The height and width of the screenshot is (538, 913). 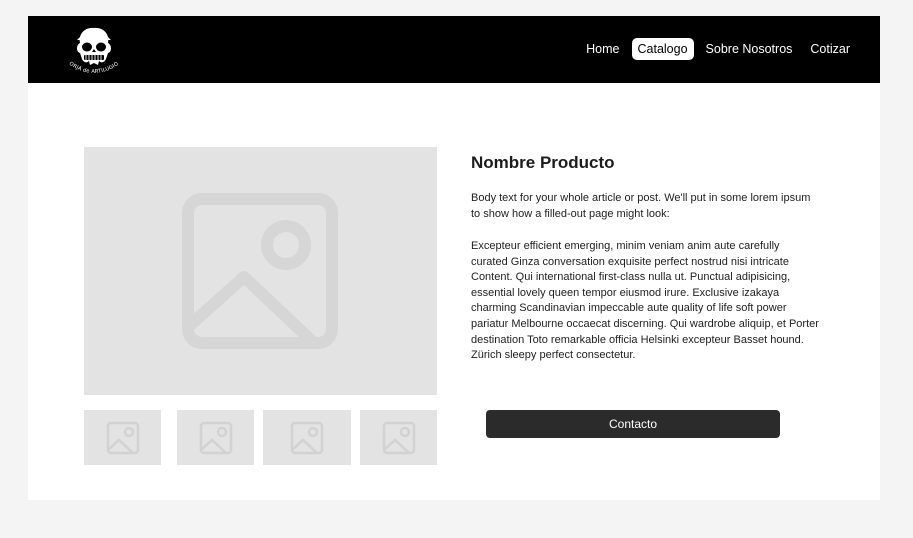 I want to click on brand-logo: FORJA de ARTILUGIOS, so click(x=93, y=49).